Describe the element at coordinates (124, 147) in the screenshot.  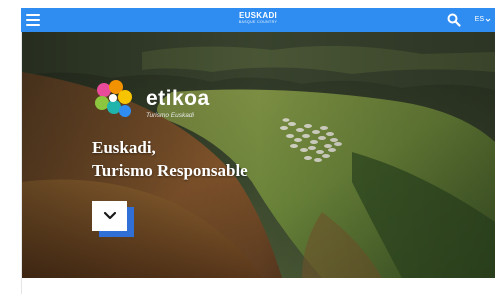
I see `hero-title-line-1: Euskadi,` at that location.